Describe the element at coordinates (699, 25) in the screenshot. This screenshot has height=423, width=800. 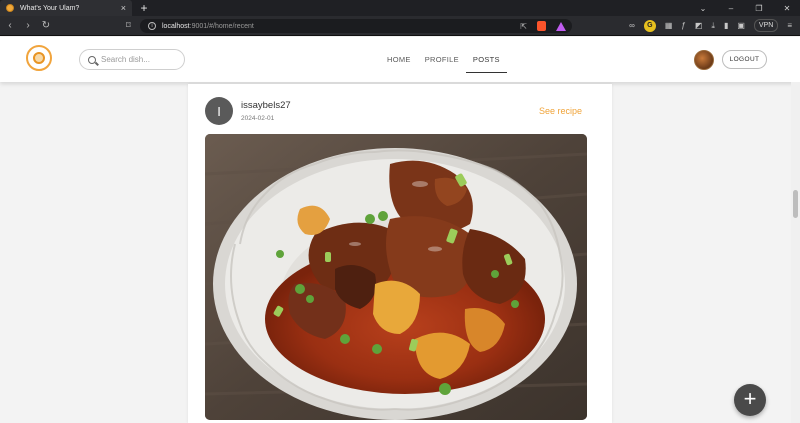
I see `code-icon: ◩` at that location.